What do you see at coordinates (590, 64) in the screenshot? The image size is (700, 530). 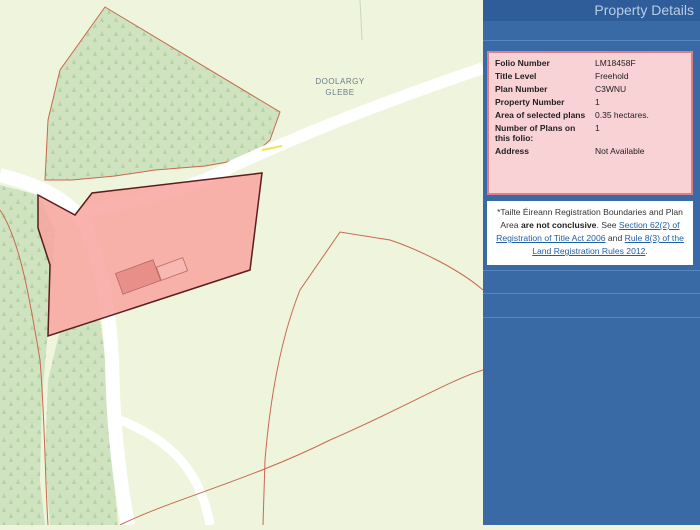 I see `detail-row: Folio Number LM18458F` at bounding box center [590, 64].